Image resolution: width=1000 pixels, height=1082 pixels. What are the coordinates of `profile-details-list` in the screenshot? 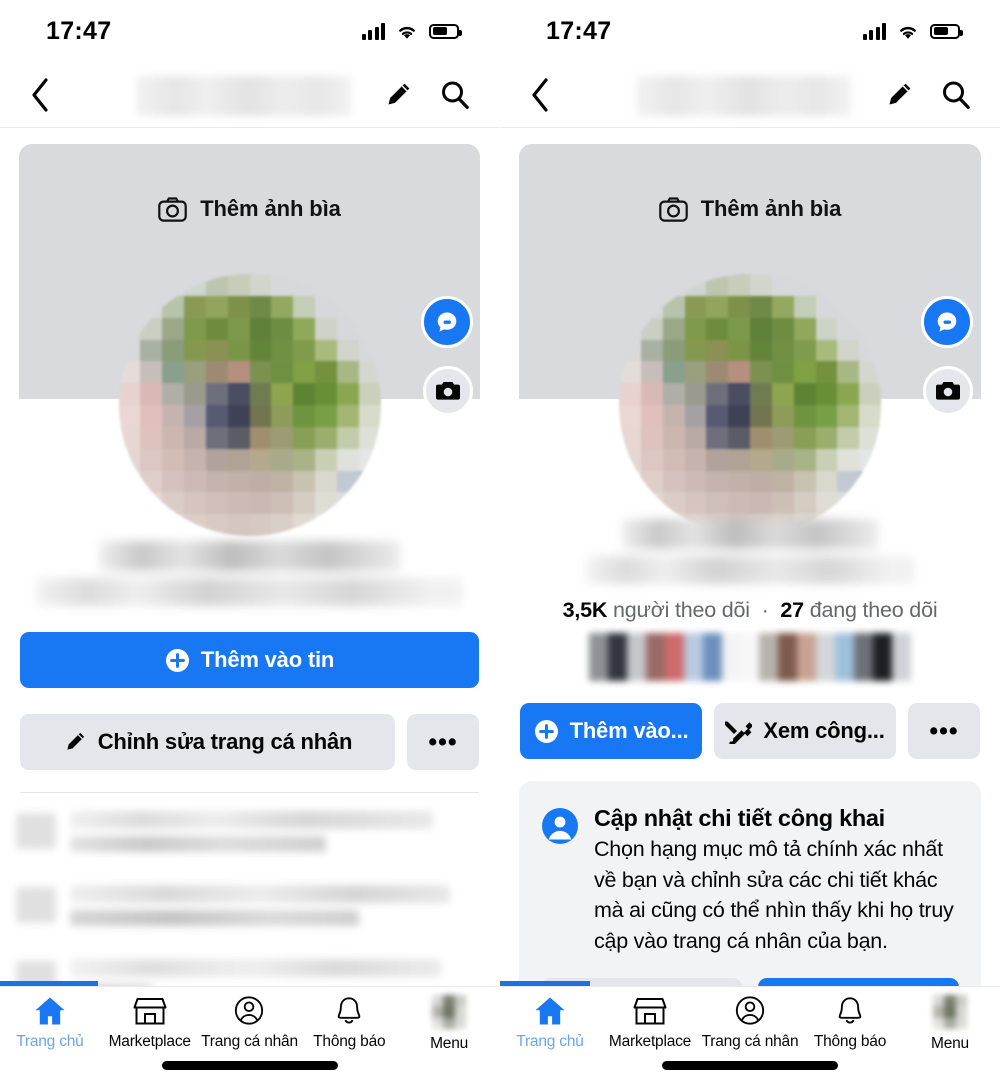 It's located at (249, 899).